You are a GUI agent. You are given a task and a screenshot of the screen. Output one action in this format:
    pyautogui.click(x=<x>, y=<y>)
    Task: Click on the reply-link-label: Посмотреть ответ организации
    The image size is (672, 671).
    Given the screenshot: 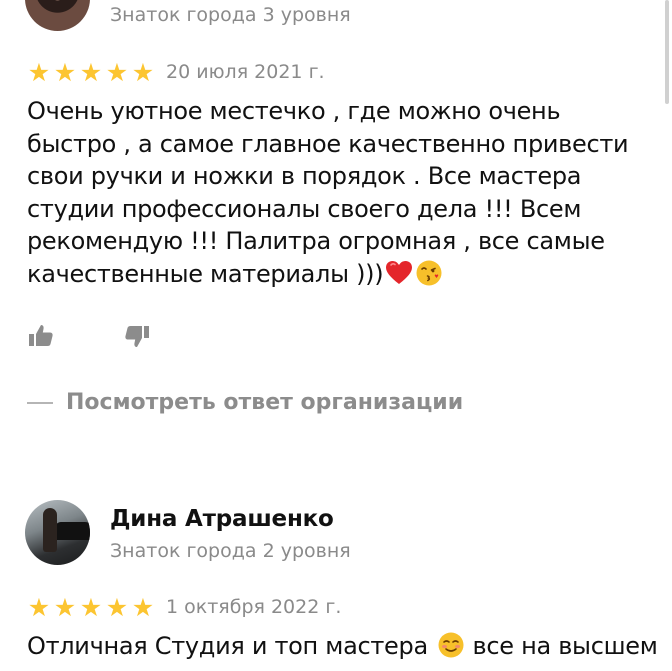 What is the action you would take?
    pyautogui.click(x=265, y=402)
    